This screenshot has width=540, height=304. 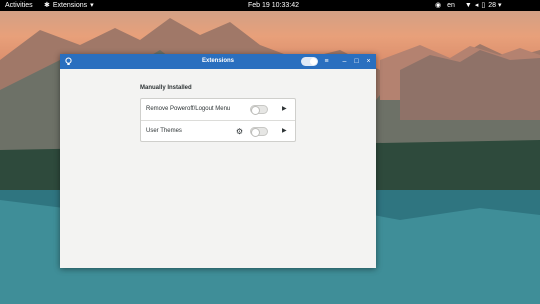 I want to click on gear-icon: ⚙, so click(x=239, y=131).